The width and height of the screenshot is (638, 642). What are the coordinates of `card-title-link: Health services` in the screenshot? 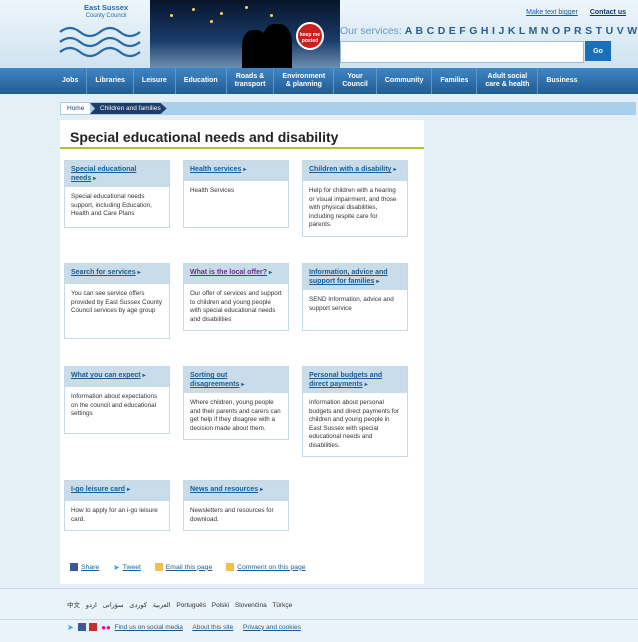 It's located at (215, 169).